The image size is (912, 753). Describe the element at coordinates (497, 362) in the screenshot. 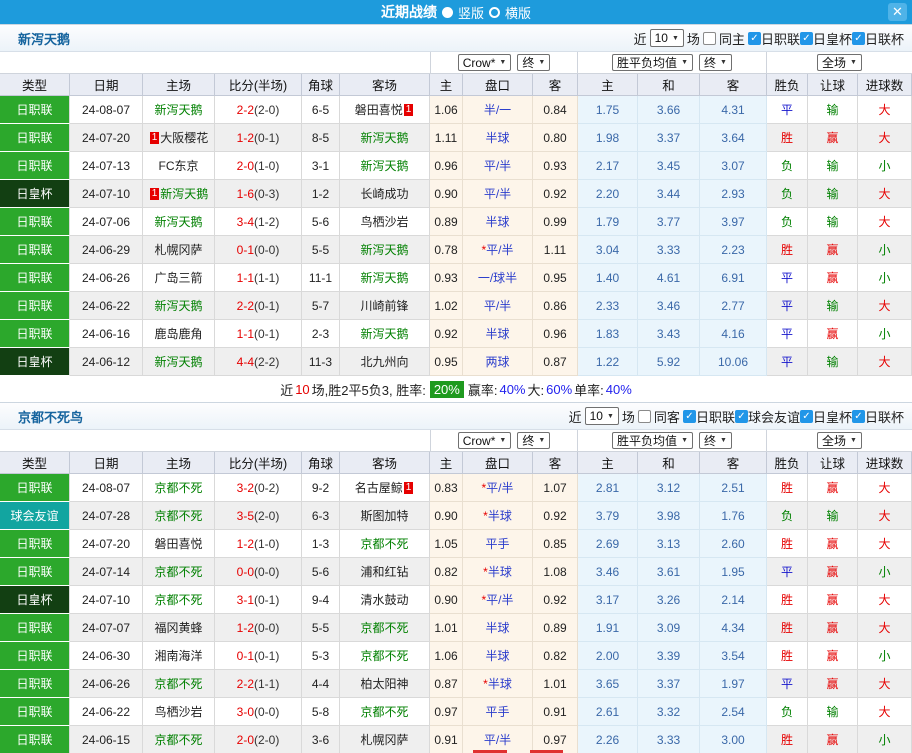

I see `handicap-label: 两球` at that location.